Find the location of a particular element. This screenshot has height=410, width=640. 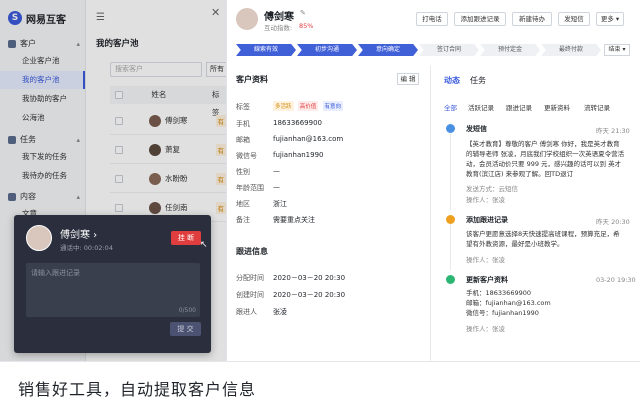

stage-step: 初步沟通 is located at coordinates (327, 50).